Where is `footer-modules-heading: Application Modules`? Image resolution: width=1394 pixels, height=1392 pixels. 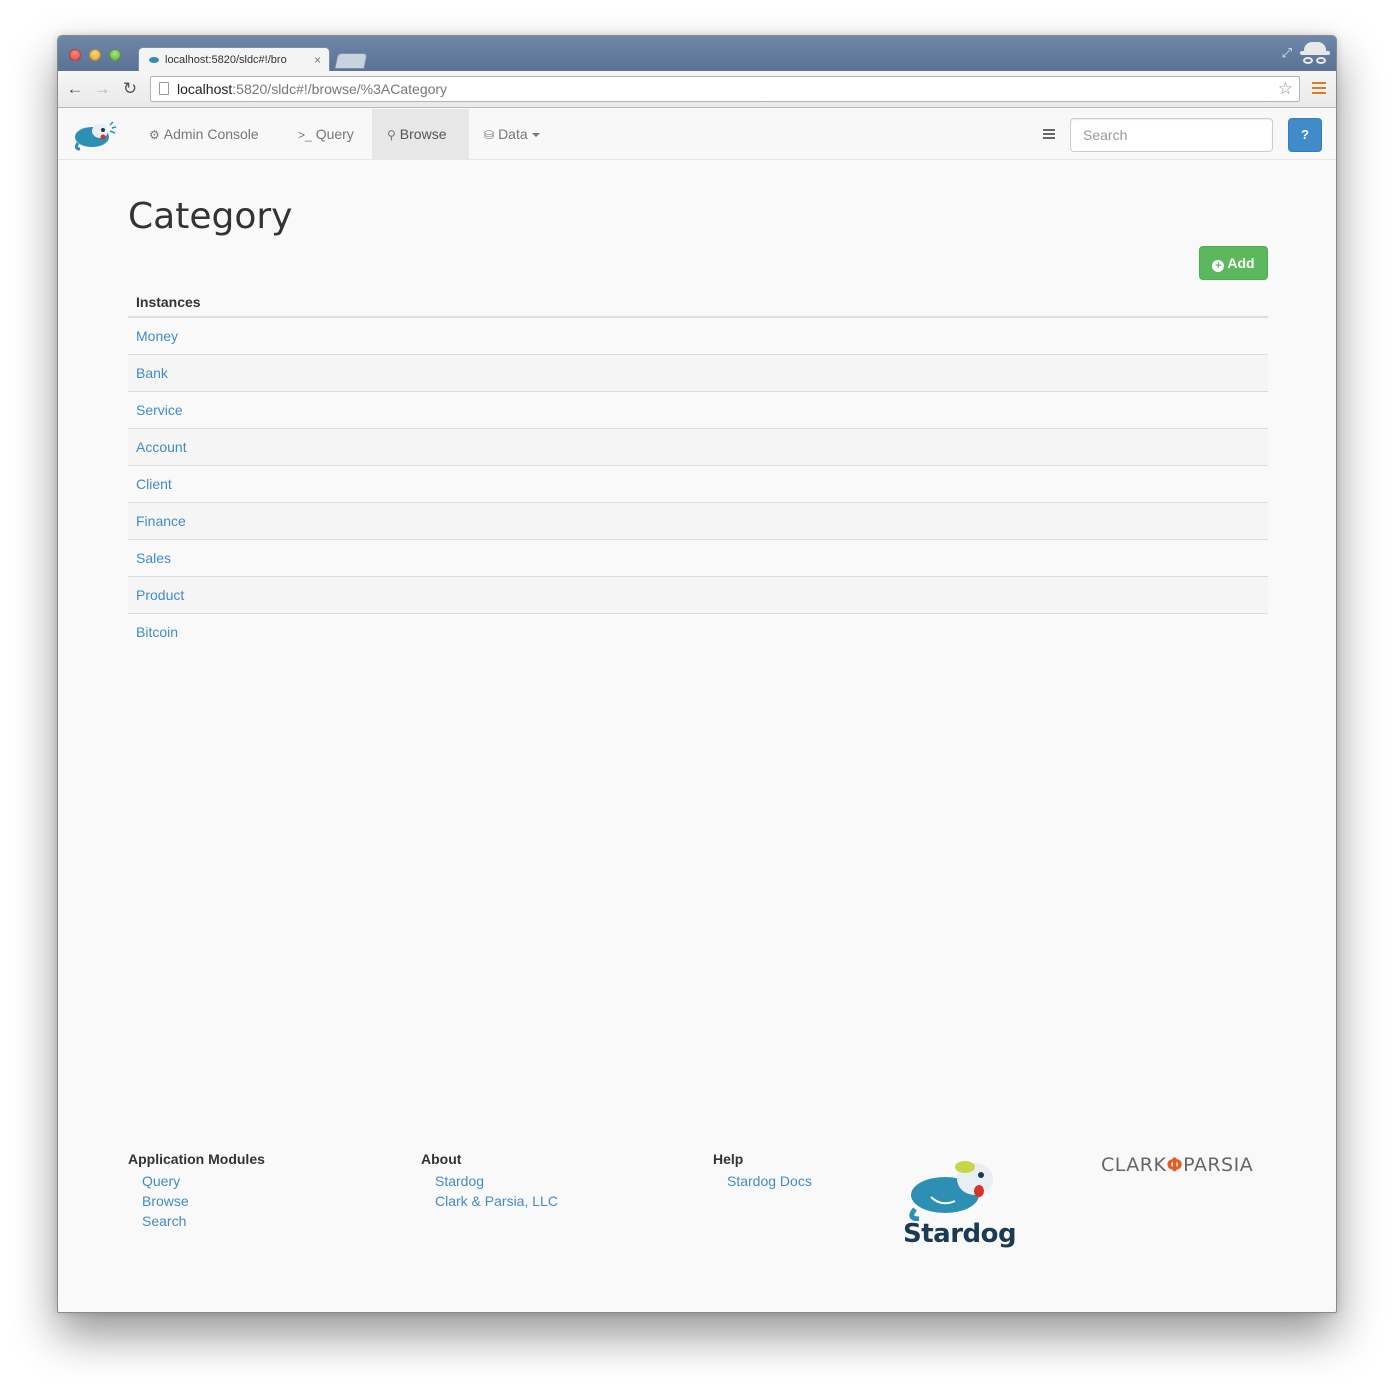
footer-modules-heading: Application Modules is located at coordinates (196, 1159).